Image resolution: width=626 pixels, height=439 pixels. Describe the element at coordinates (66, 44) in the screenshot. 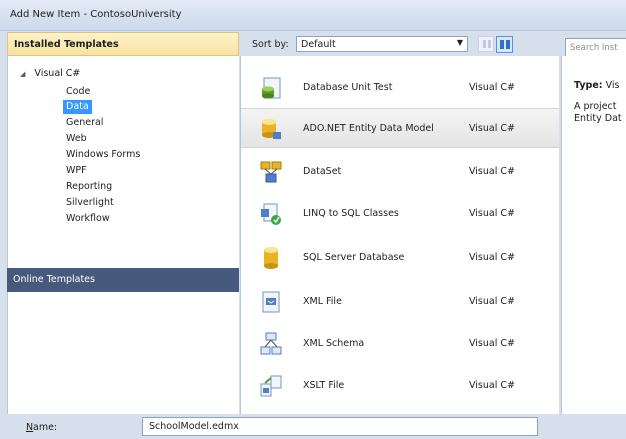

I see `installed-templates-label: Installed Templates` at that location.